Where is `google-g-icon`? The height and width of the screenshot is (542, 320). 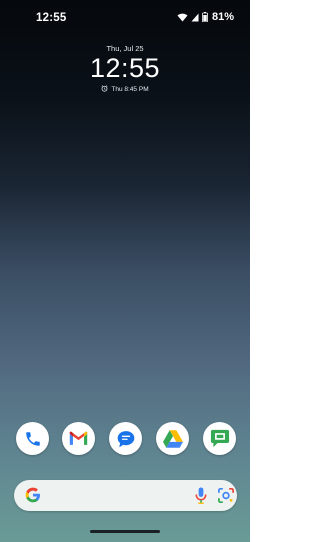 google-g-icon is located at coordinates (33, 497).